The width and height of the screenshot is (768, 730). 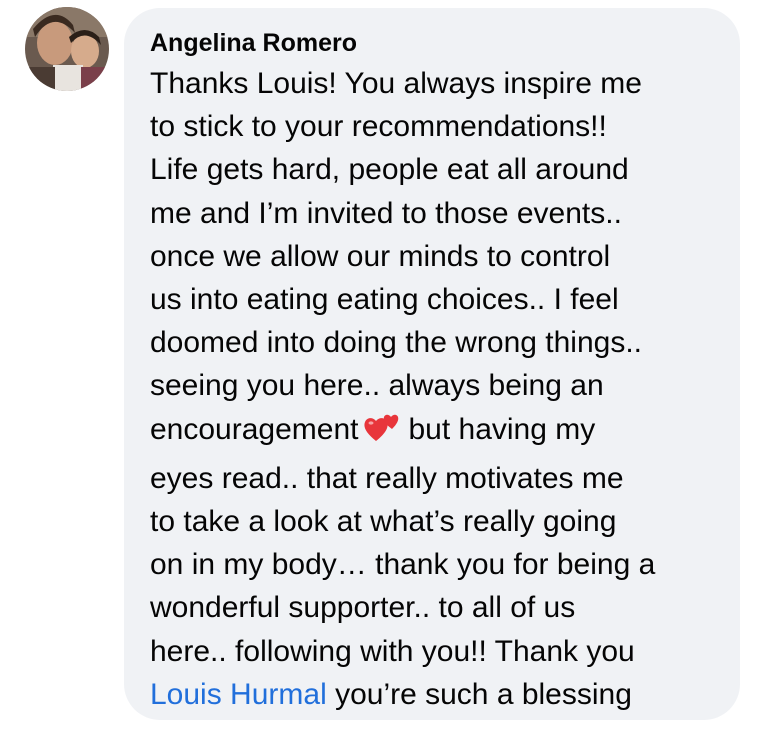 I want to click on comment-line: seeing you here.. always being an, so click(x=377, y=386).